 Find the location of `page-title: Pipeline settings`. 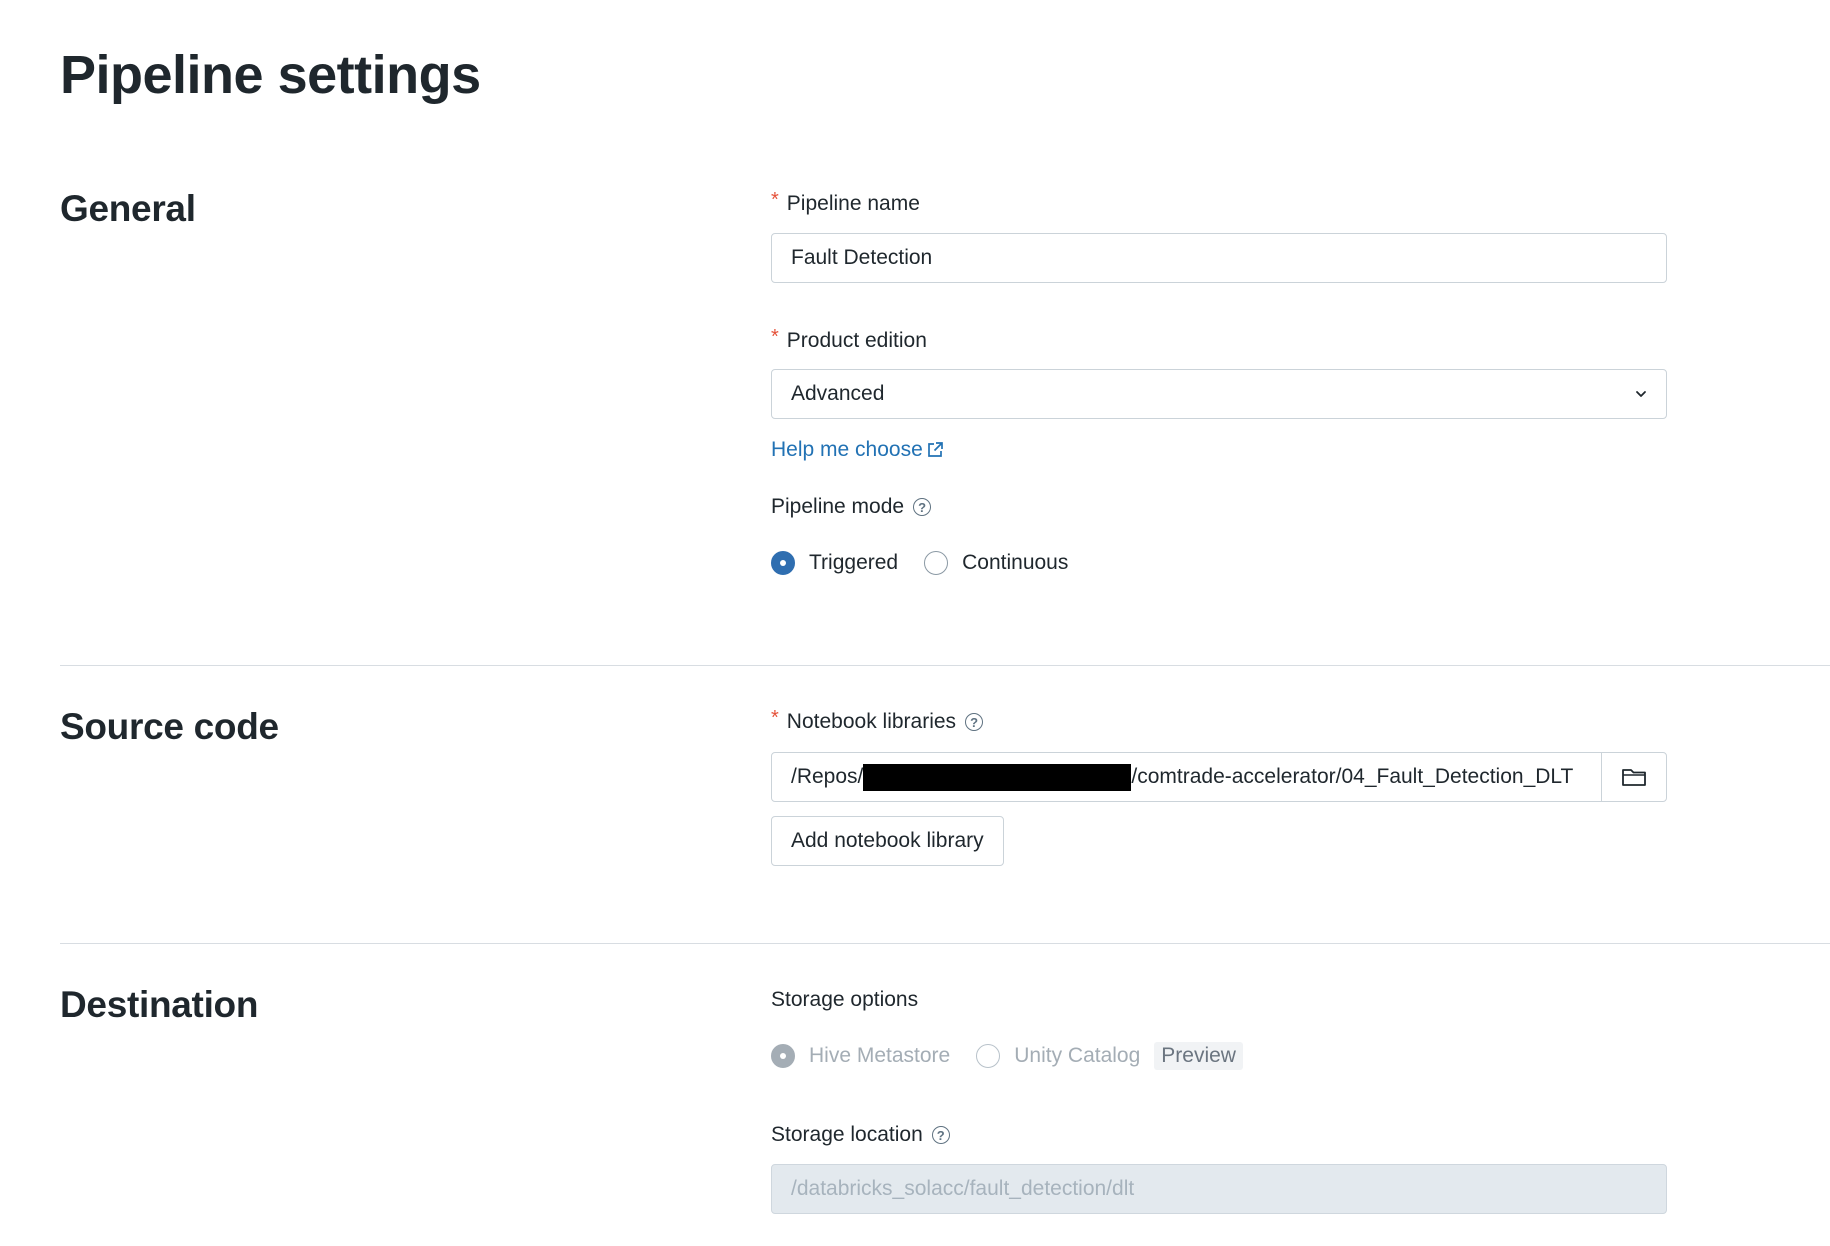

page-title: Pipeline settings is located at coordinates (270, 75).